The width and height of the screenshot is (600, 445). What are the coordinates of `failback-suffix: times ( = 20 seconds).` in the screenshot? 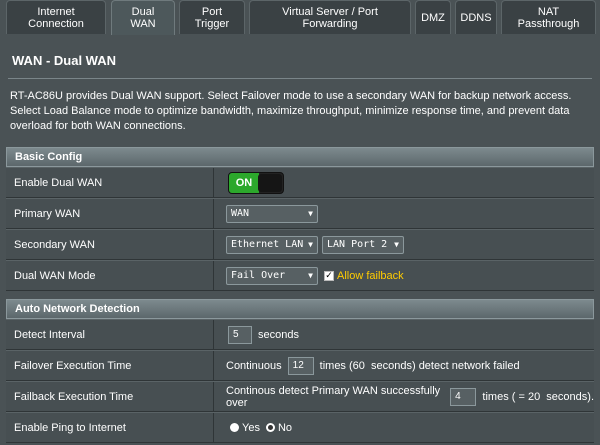 It's located at (538, 396).